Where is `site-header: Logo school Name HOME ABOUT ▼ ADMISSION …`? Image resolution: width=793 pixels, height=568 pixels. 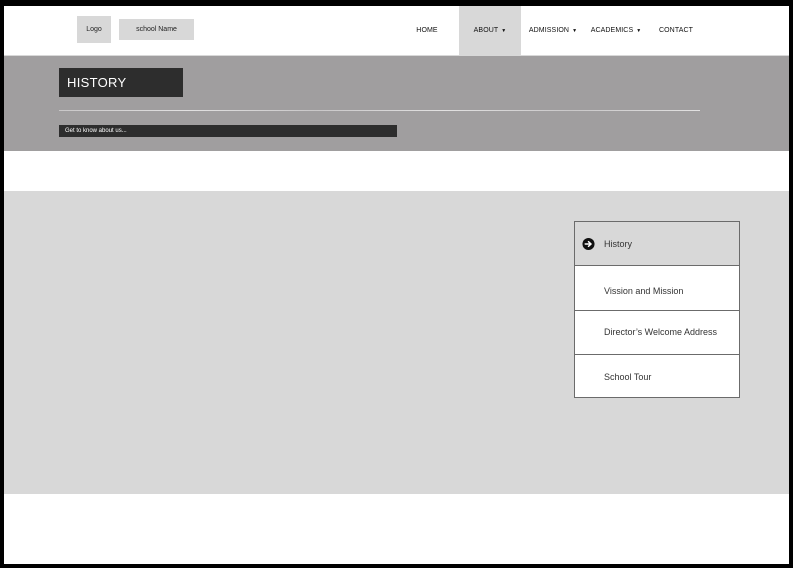
site-header: Logo school Name HOME ABOUT ▼ ADMISSION … is located at coordinates (396, 31).